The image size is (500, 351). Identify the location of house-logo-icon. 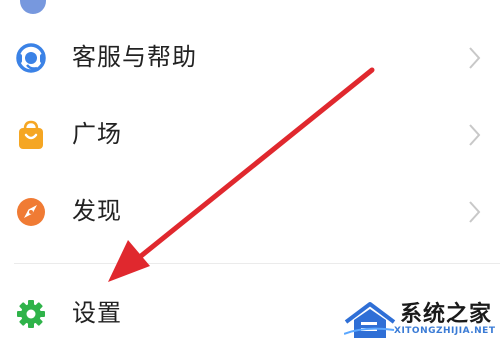
(370, 320).